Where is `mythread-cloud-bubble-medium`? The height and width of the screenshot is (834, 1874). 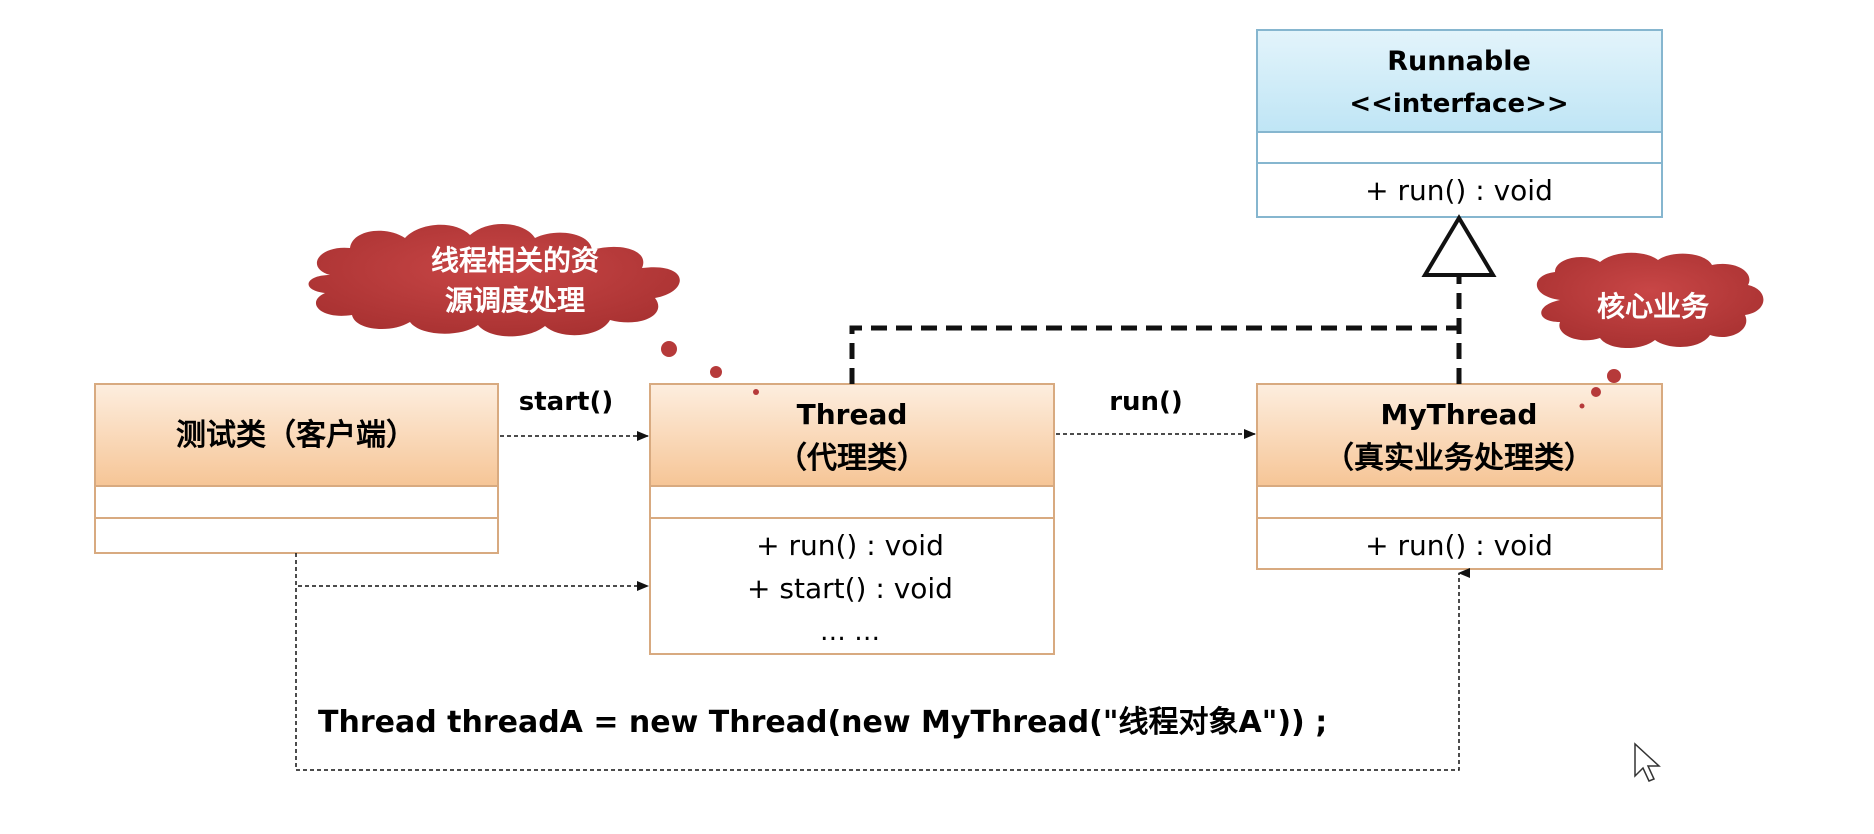 mythread-cloud-bubble-medium is located at coordinates (1596, 392).